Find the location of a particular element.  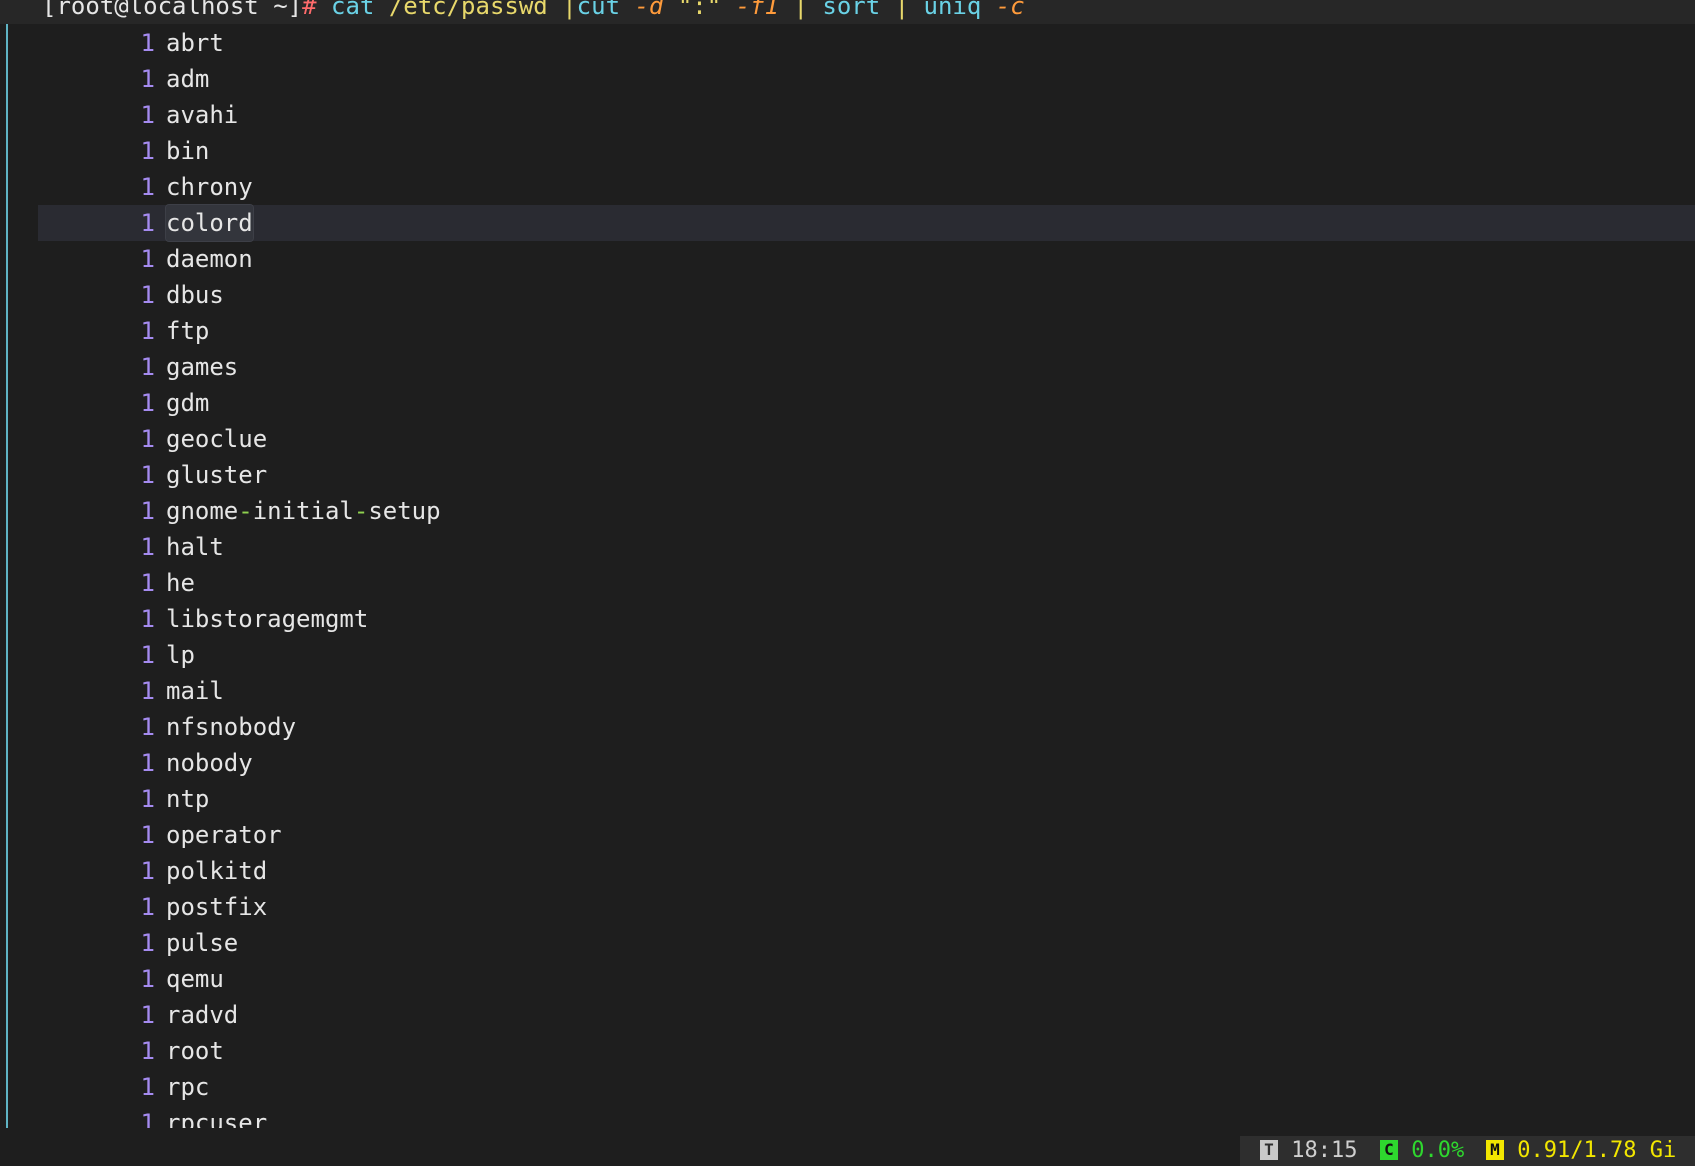

output-line: 1 lp is located at coordinates (866, 655).